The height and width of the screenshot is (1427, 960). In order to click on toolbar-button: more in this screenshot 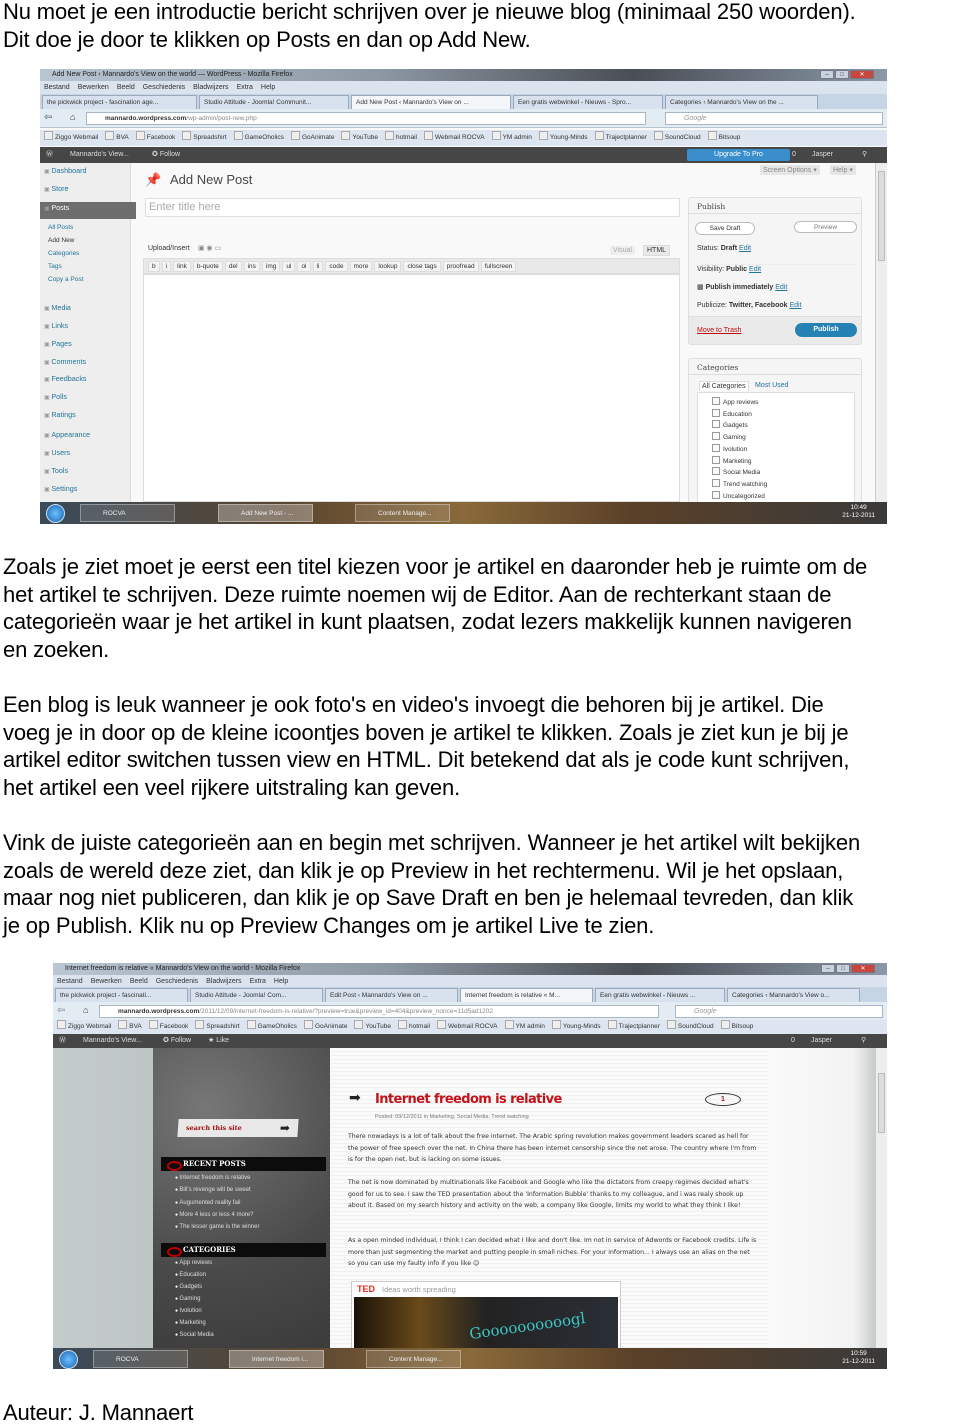, I will do `click(361, 266)`.